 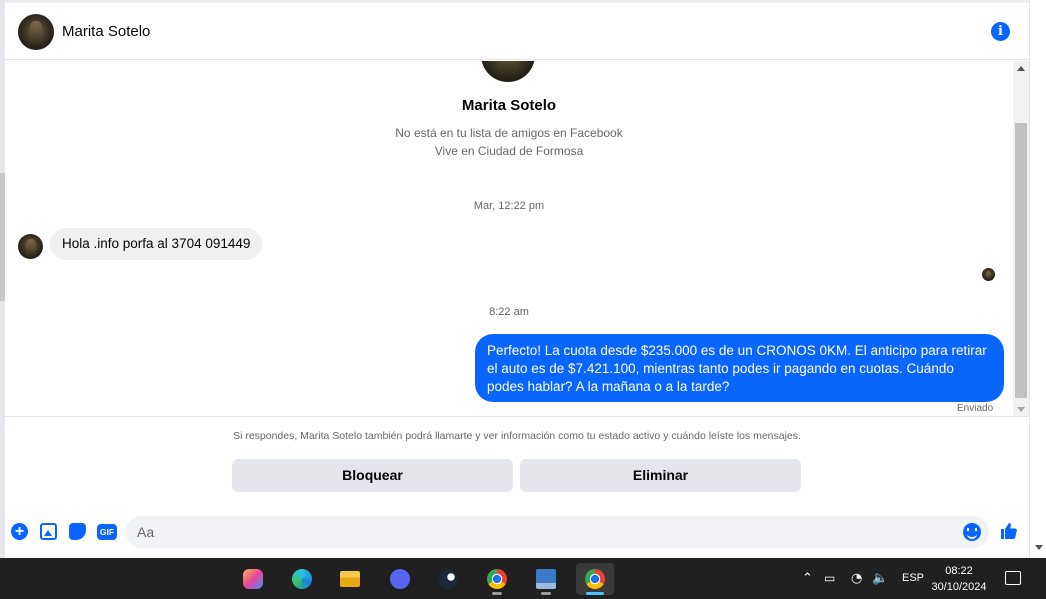 I want to click on sender-avatar, so click(x=30, y=246).